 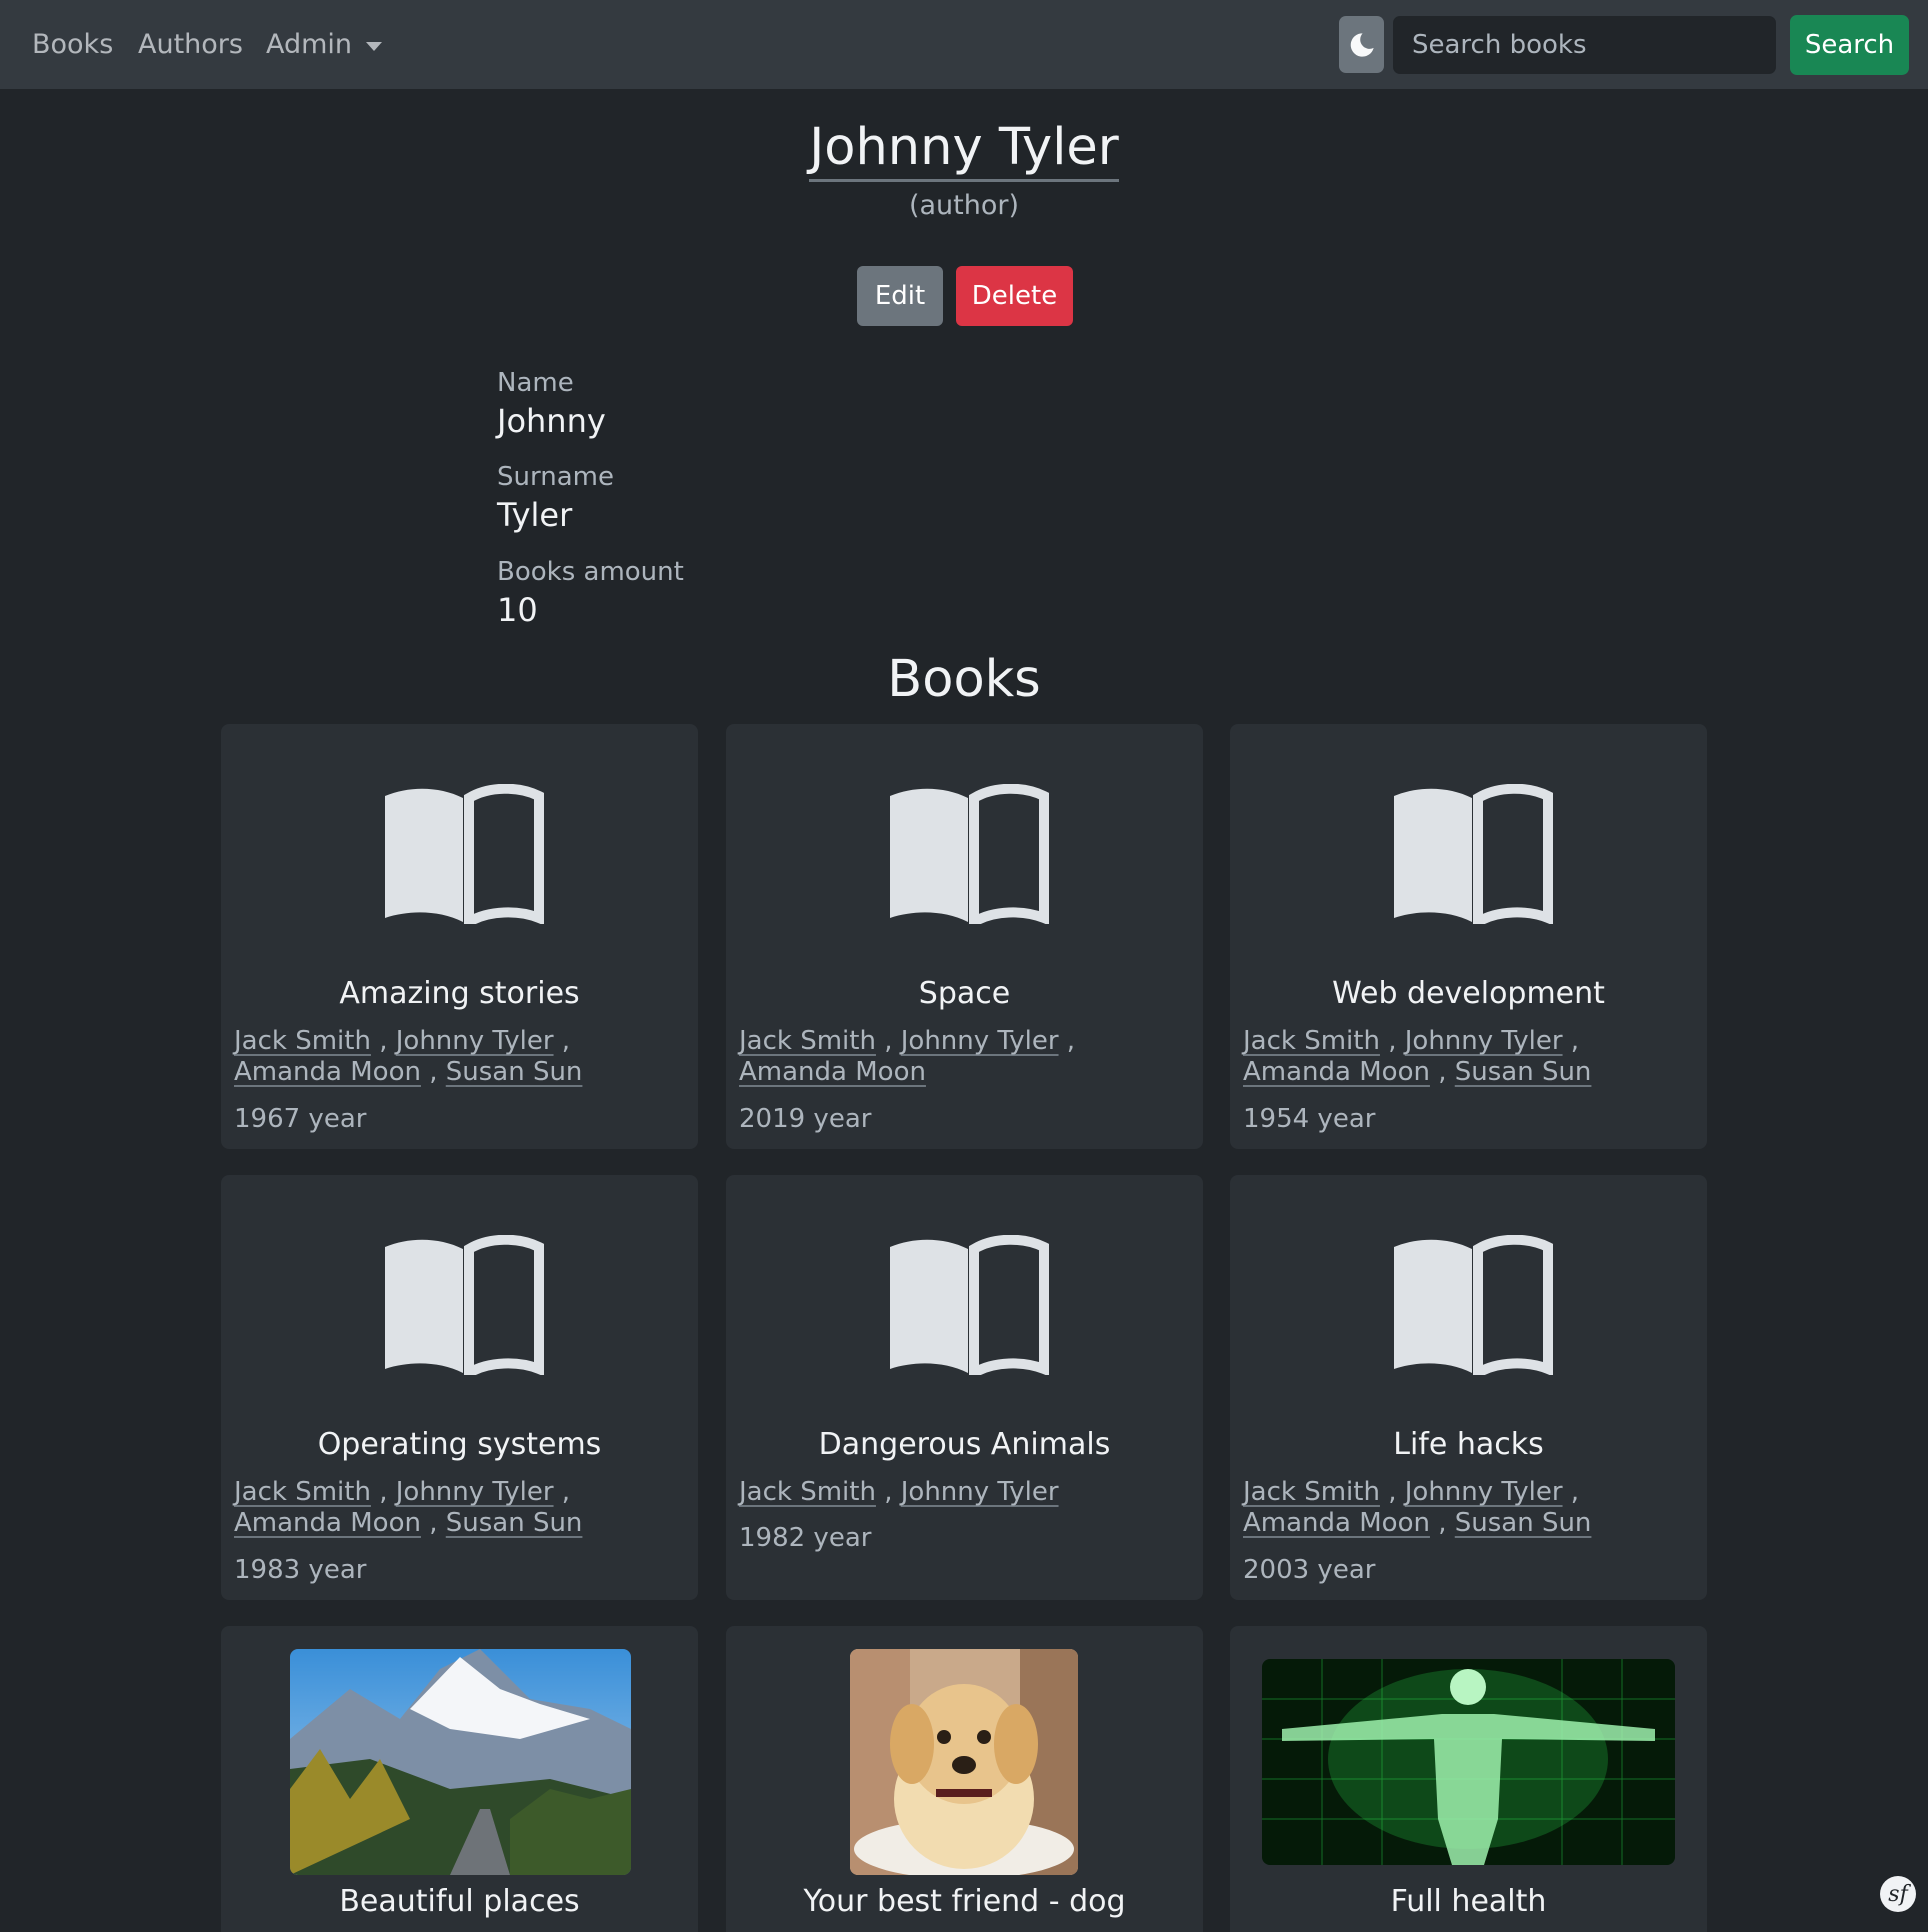 I want to click on book-title: Full health, so click(x=1468, y=1901).